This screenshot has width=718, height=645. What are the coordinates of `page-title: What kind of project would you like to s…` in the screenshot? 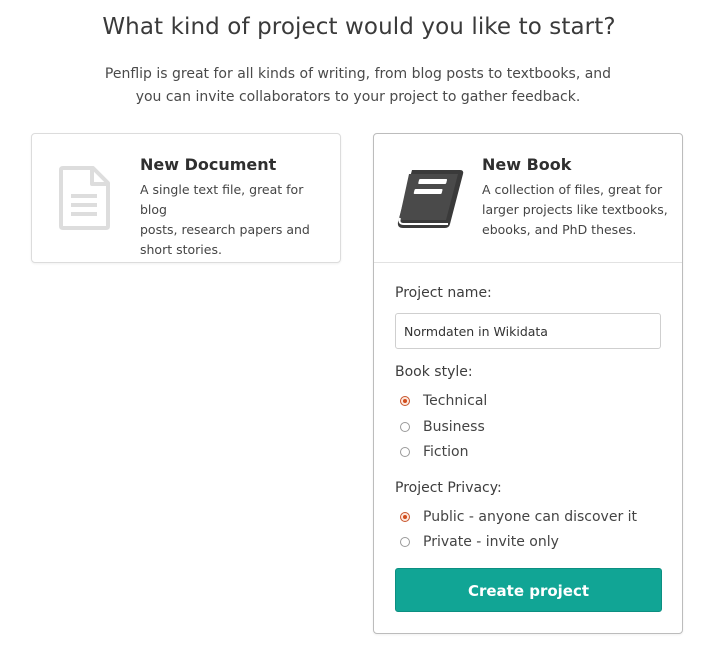 It's located at (359, 27).